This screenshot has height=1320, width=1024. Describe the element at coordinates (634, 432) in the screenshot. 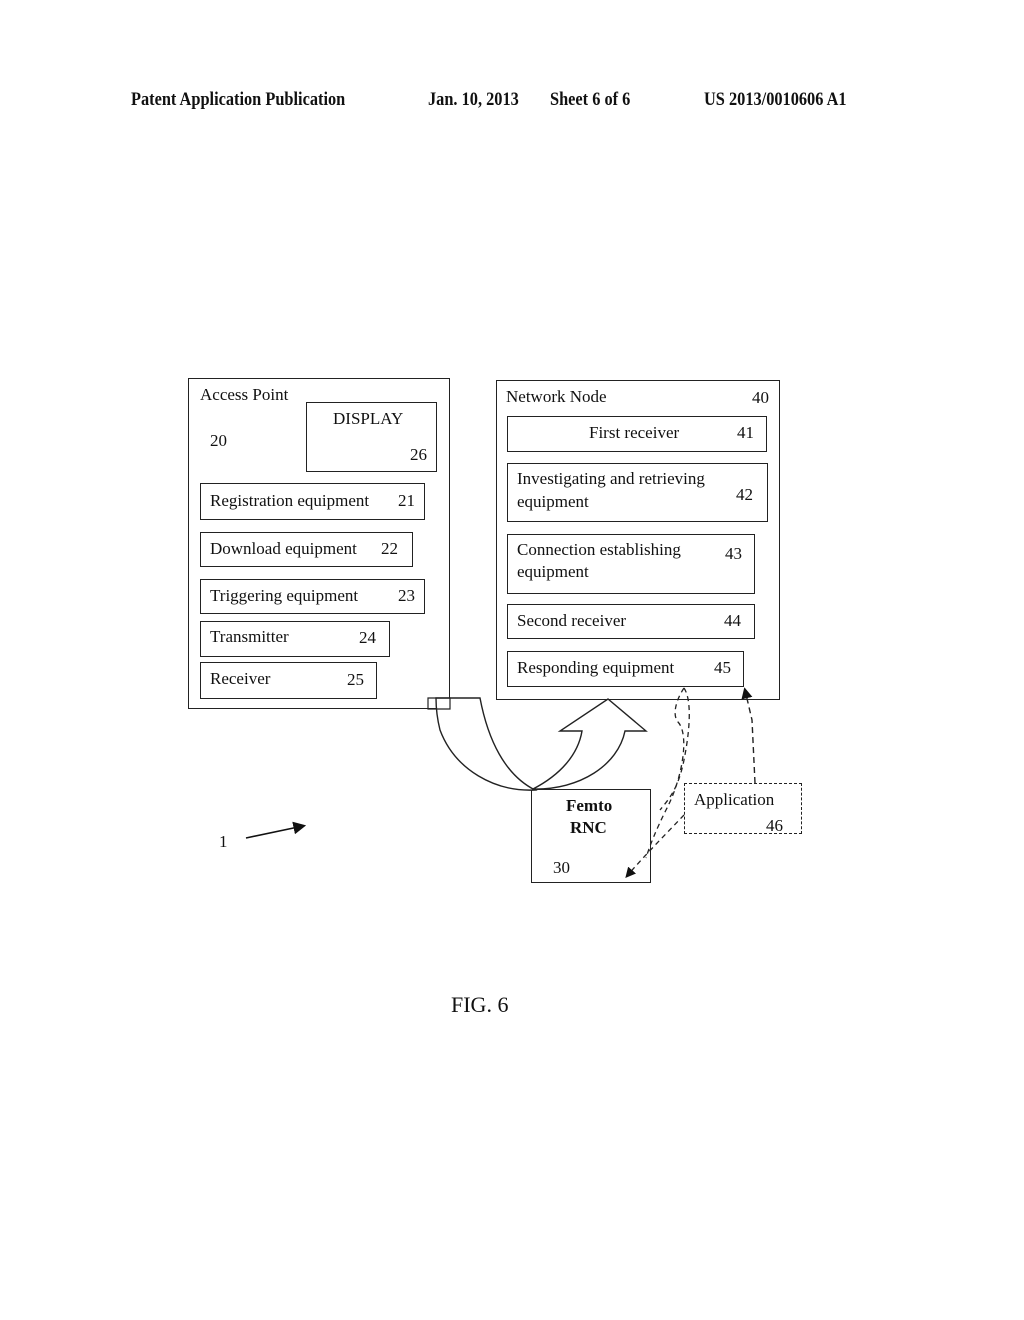

I see `first-receiver-label: First receiver` at that location.